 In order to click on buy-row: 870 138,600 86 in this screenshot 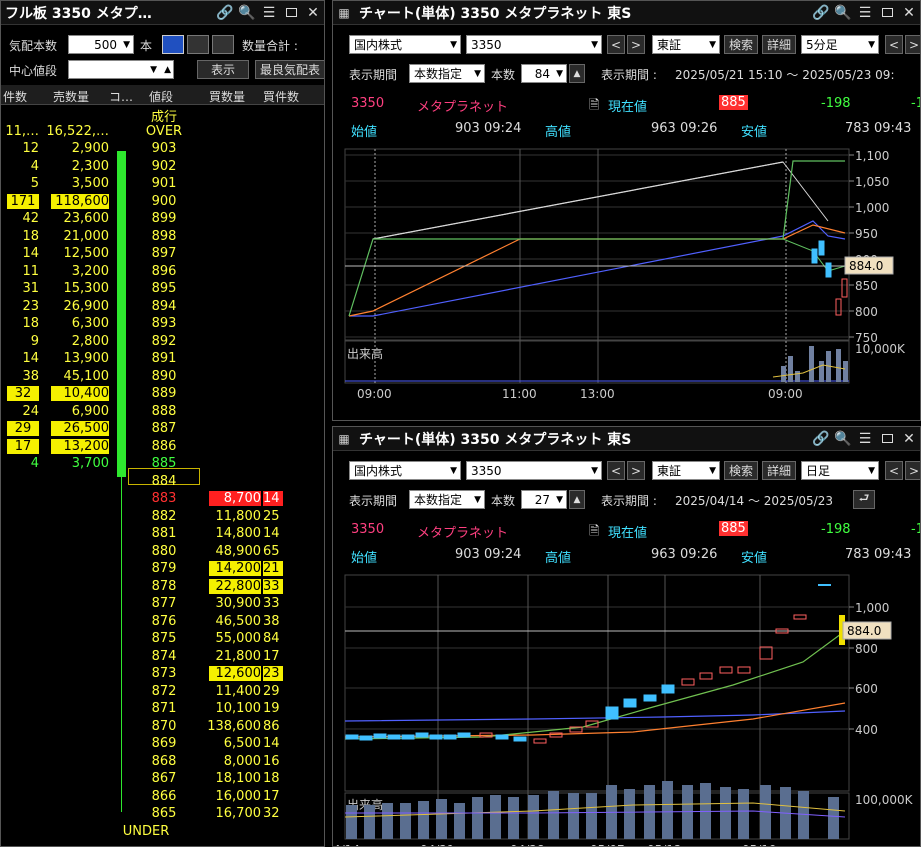, I will do `click(162, 727)`.